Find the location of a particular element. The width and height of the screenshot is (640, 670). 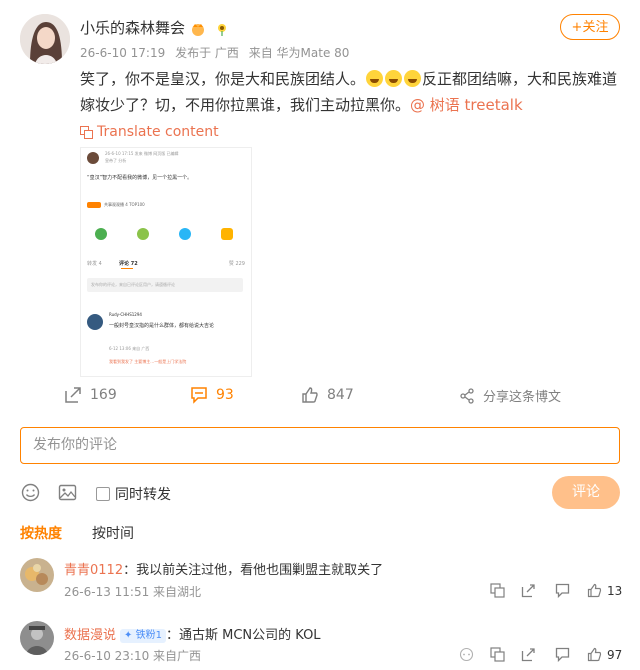

comment-line: 青青0112：我以前关注过他，看他也围剿盟主就取关了 is located at coordinates (223, 568).